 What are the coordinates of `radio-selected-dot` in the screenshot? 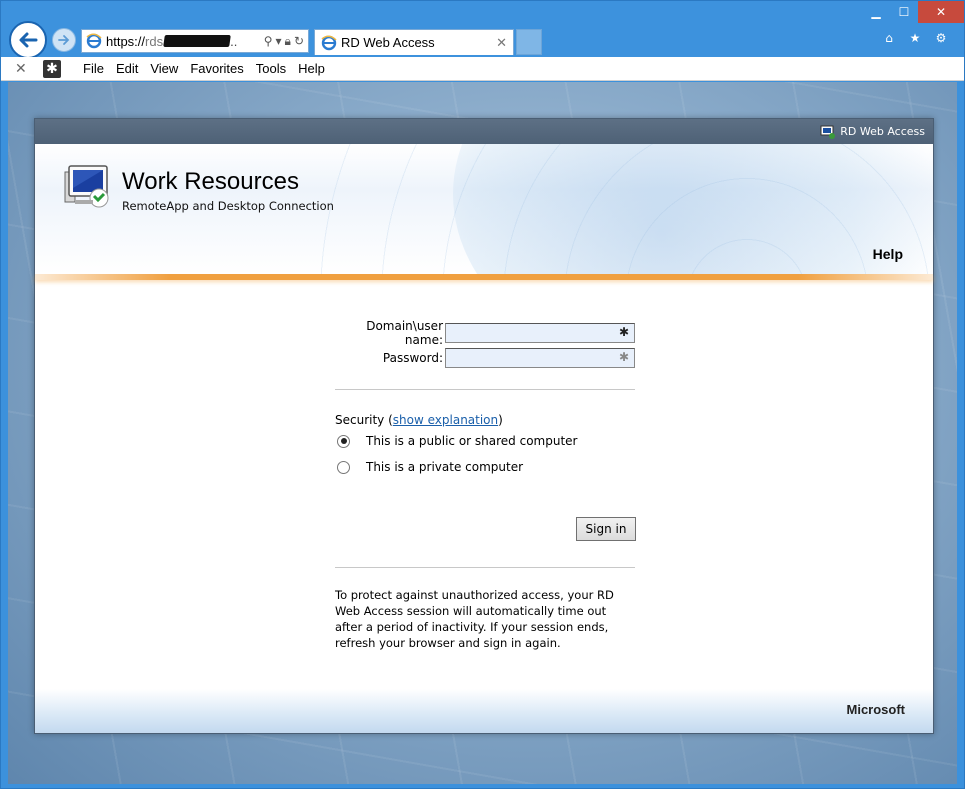 It's located at (343, 441).